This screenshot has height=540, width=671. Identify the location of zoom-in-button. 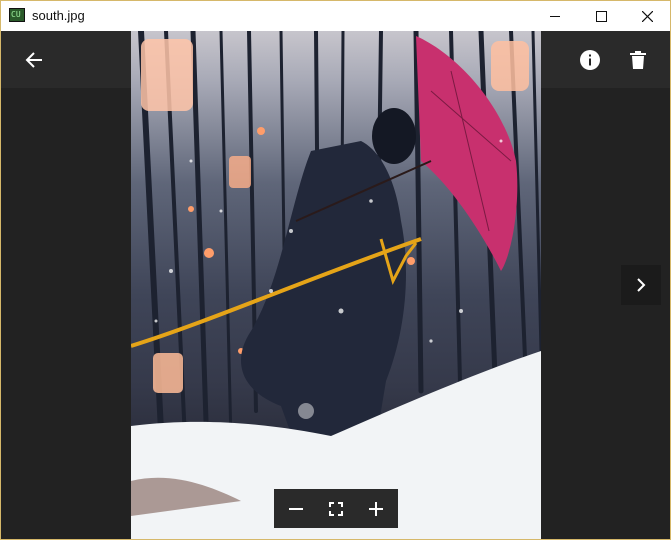
(376, 508).